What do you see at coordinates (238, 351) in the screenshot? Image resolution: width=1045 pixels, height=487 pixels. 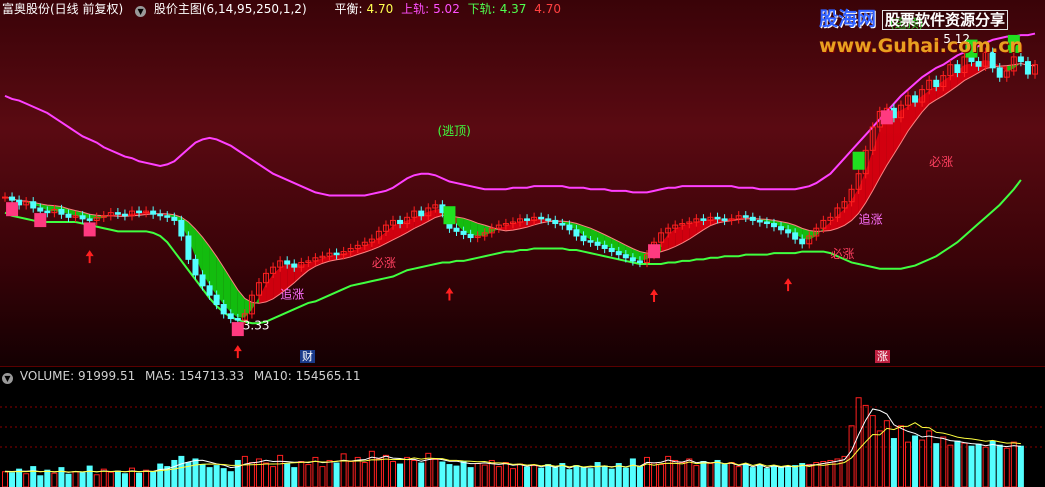 I see `up-arrow-icon` at bounding box center [238, 351].